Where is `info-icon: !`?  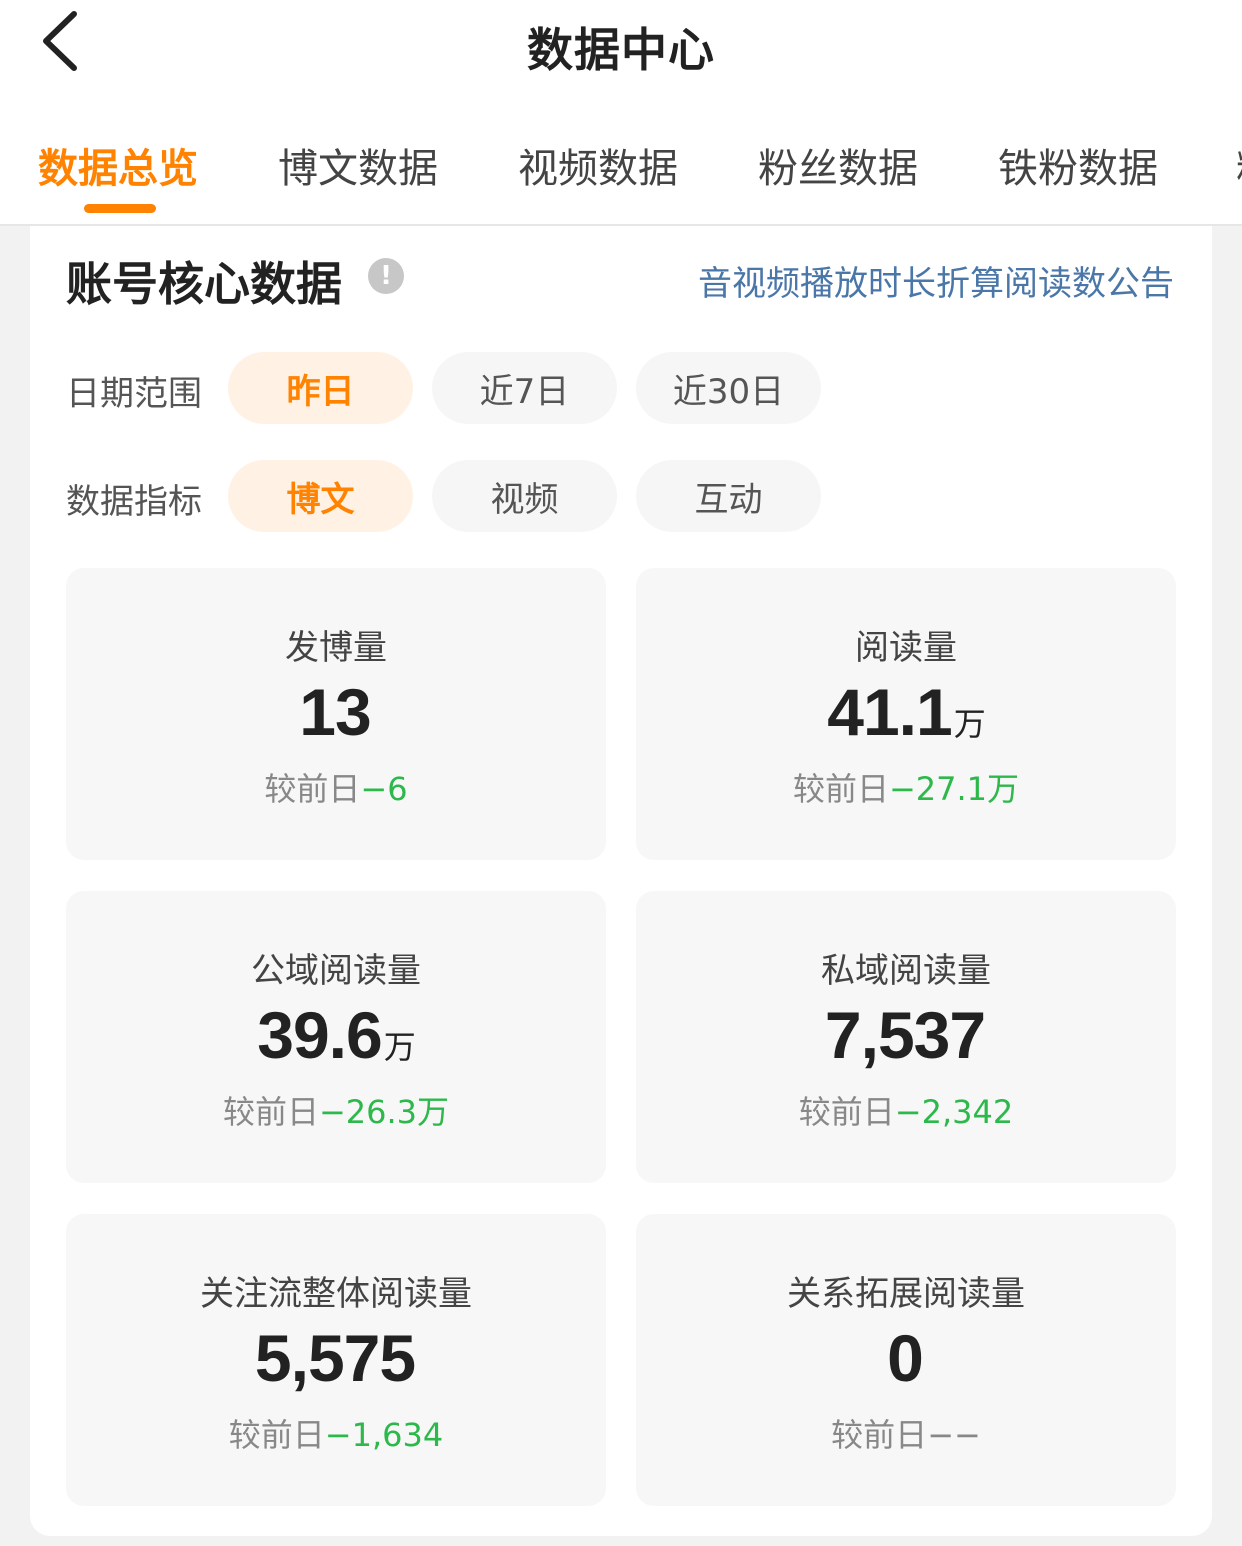 info-icon: ! is located at coordinates (386, 276).